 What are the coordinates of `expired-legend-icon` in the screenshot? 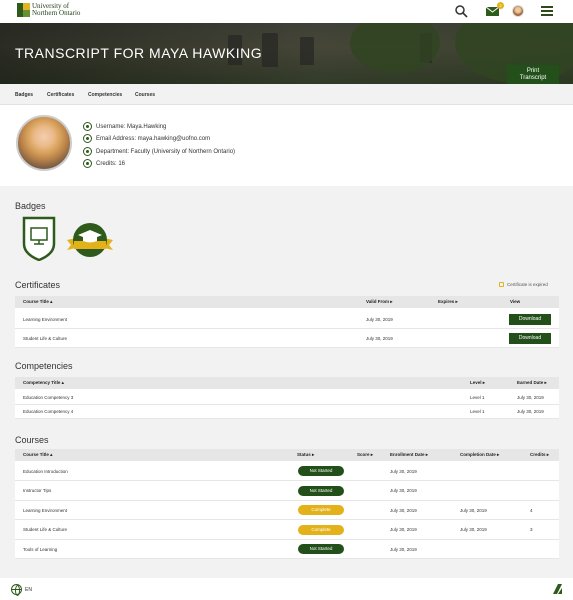 It's located at (501, 284).